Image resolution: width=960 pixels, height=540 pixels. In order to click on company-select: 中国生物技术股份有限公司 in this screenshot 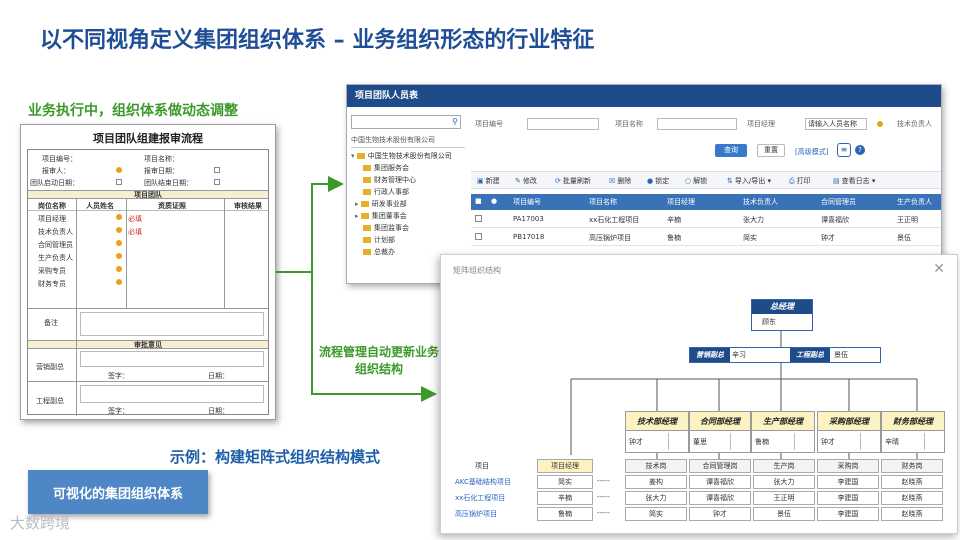, I will do `click(408, 141)`.